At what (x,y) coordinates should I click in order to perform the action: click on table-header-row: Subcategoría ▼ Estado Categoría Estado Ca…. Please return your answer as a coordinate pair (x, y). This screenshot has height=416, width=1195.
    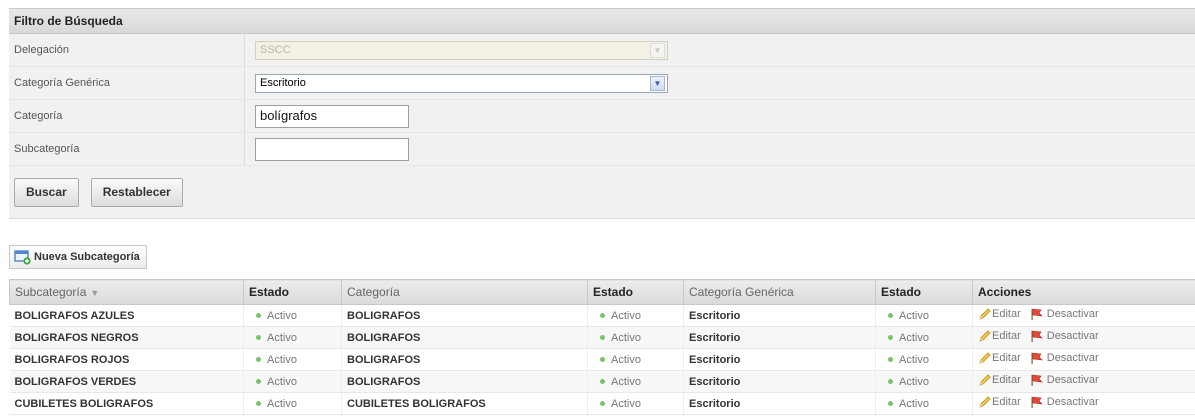
    Looking at the image, I should click on (602, 292).